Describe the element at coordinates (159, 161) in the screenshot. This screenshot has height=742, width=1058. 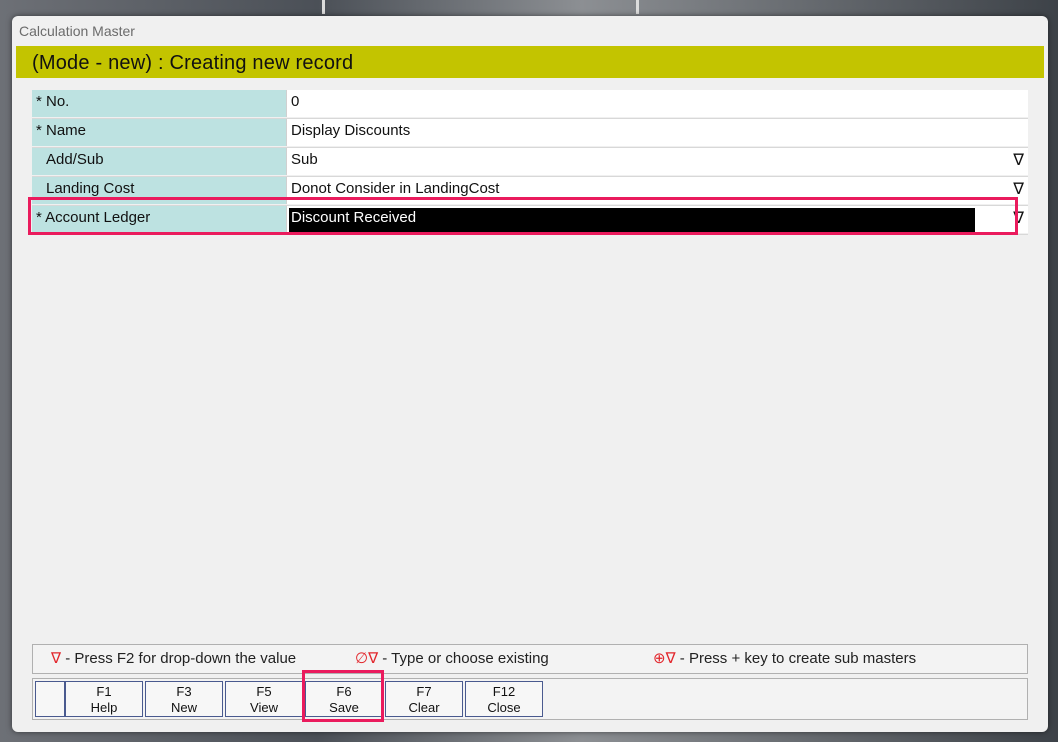
I see `field-label-add-sub: Add/Sub` at that location.